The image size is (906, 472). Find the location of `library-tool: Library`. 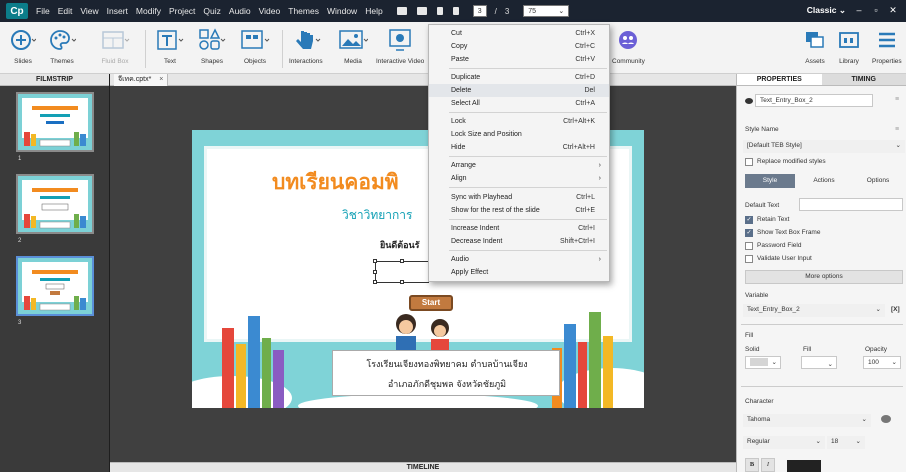

library-tool: Library is located at coordinates (849, 46).